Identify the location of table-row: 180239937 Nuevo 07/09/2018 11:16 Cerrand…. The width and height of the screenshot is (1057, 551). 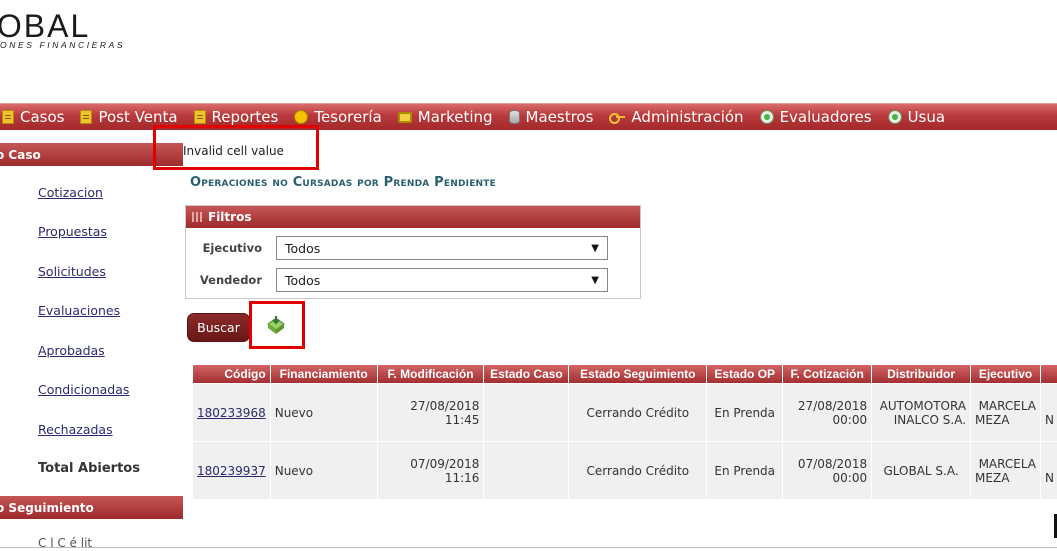
(625, 470).